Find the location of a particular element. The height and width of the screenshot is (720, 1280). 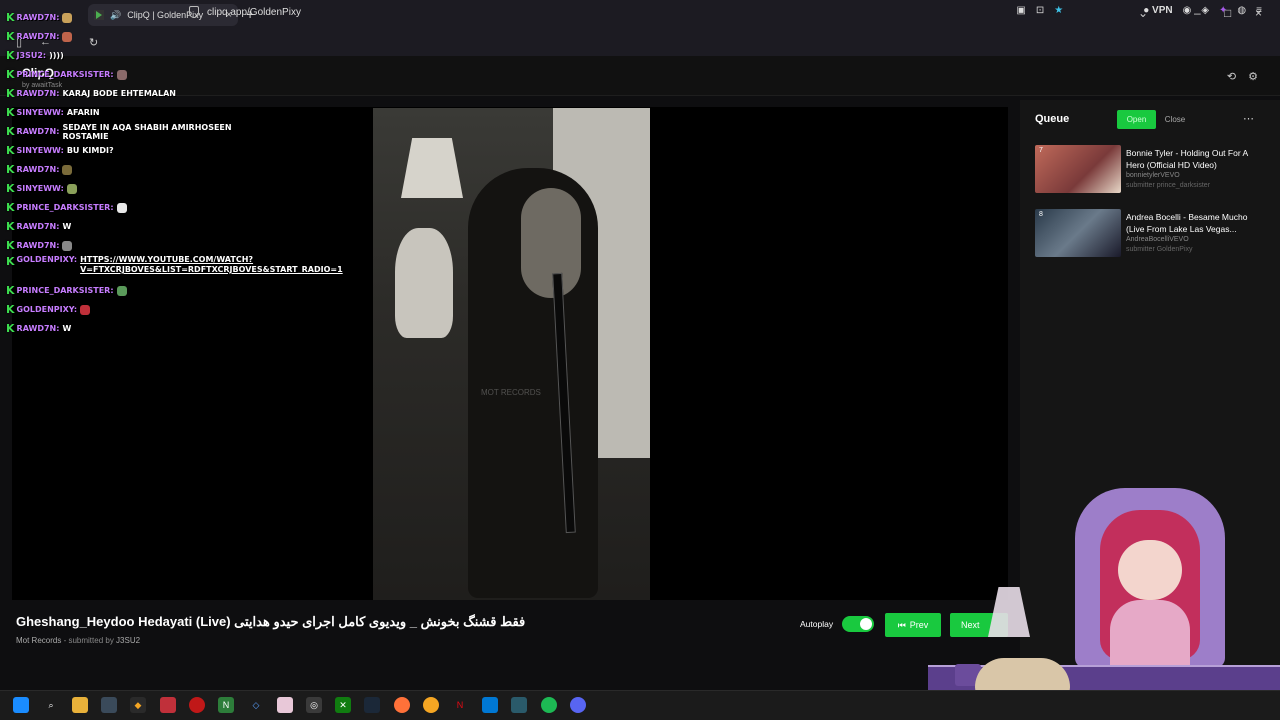

queue-number: 8 is located at coordinates (1041, 214).